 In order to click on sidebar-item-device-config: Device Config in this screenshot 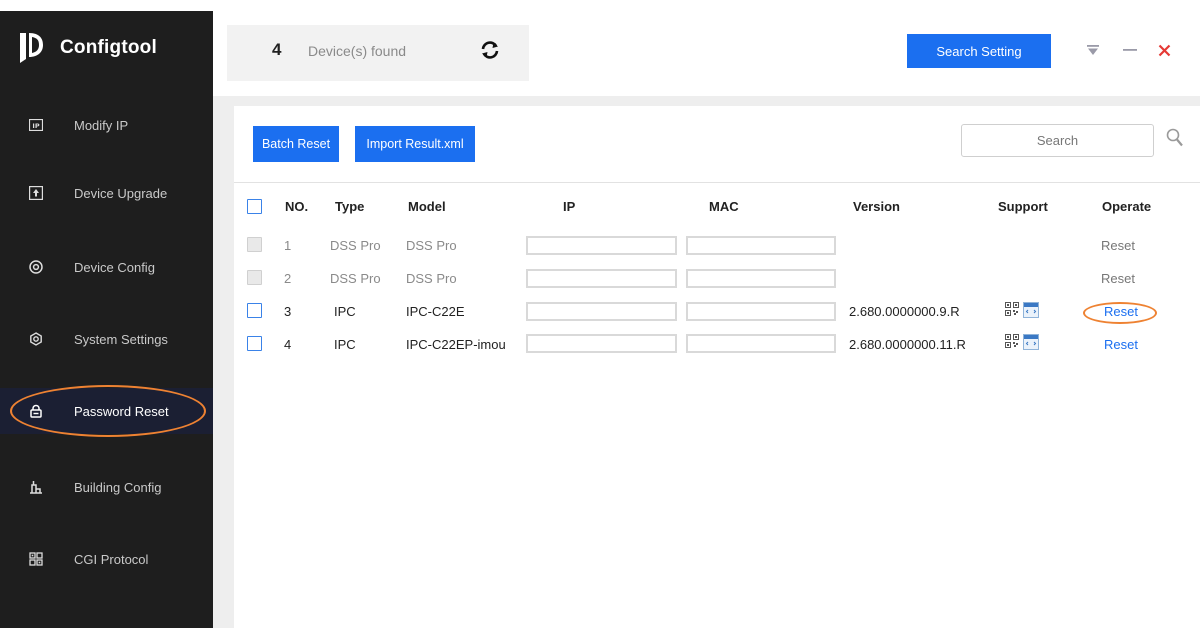, I will do `click(106, 267)`.